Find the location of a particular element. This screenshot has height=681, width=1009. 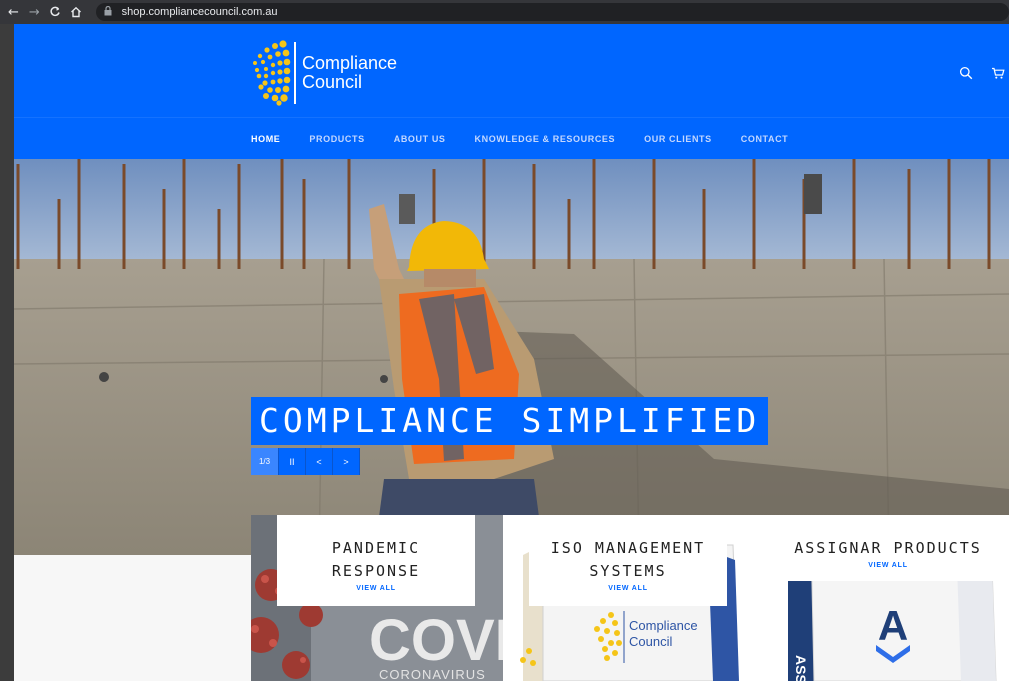

header-icons is located at coordinates (982, 73).